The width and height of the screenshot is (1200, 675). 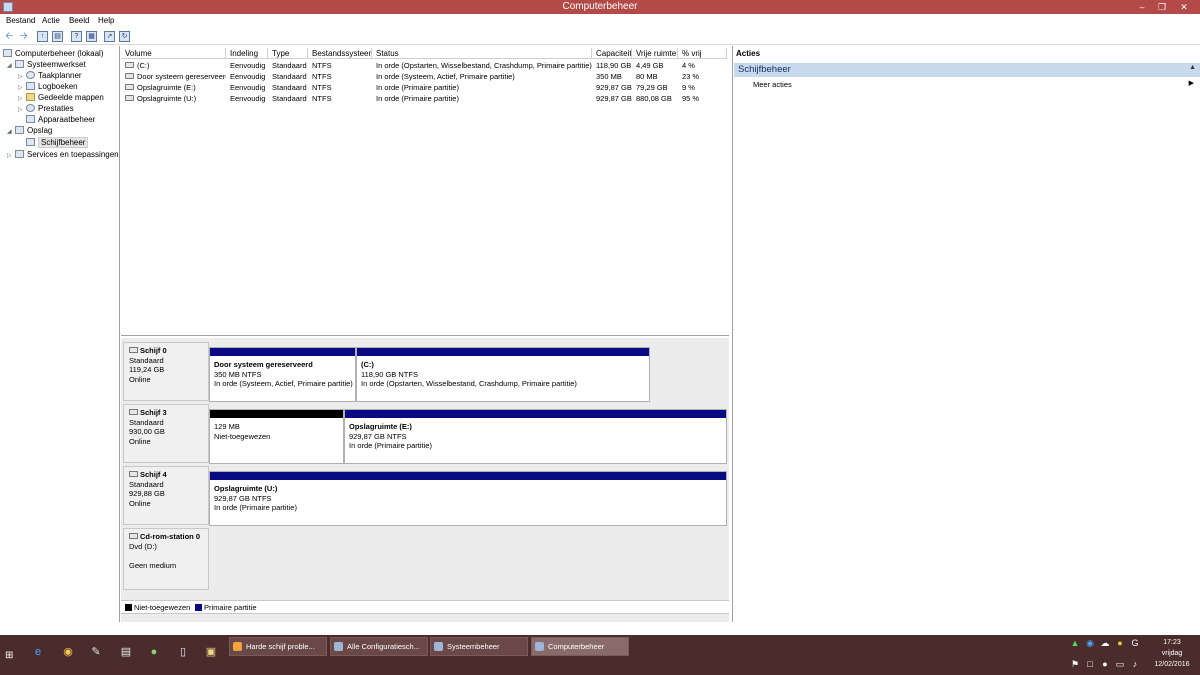 I want to click on notepad-icon: ▤, so click(x=126, y=652).